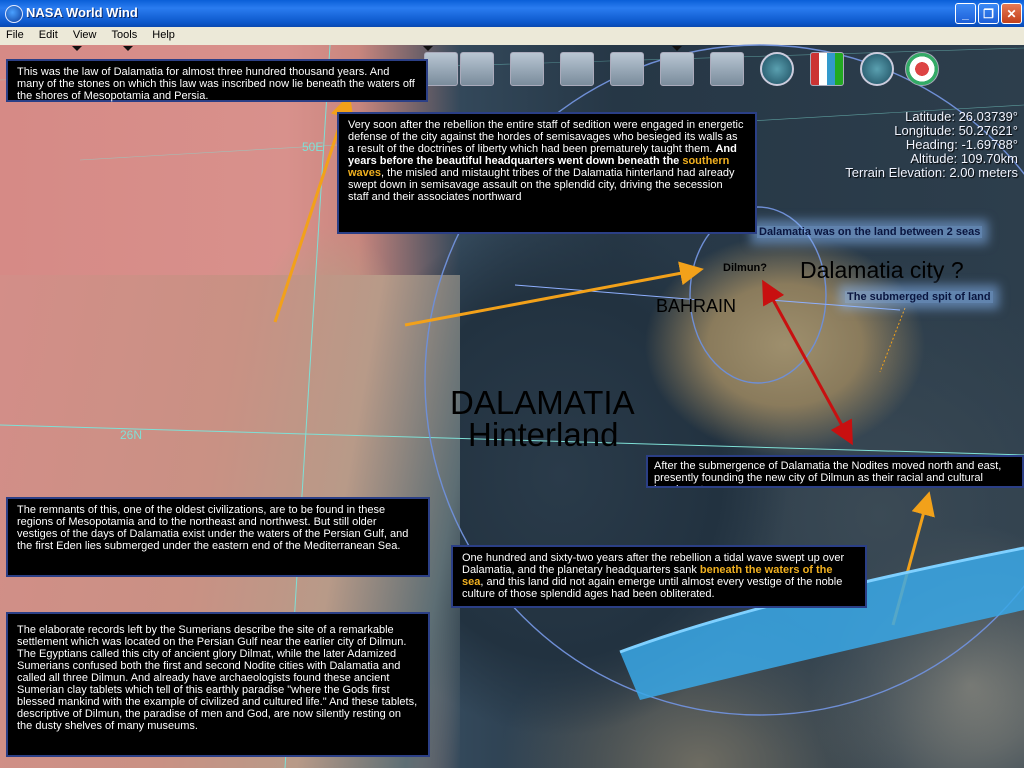 The height and width of the screenshot is (768, 1024). What do you see at coordinates (777, 69) in the screenshot?
I see `astronomy-icon` at bounding box center [777, 69].